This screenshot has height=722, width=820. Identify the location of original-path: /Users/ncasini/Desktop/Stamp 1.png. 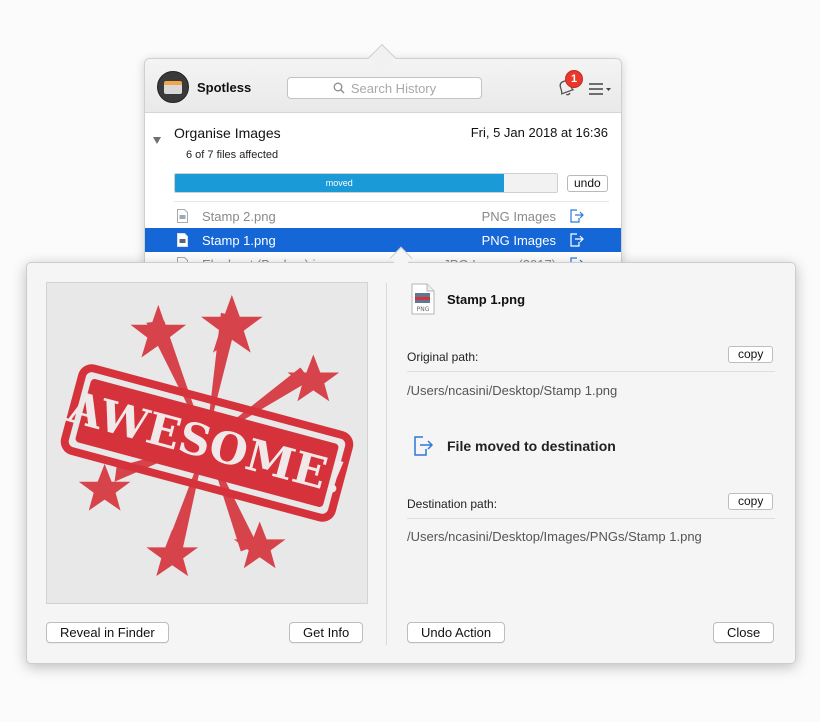
(512, 390).